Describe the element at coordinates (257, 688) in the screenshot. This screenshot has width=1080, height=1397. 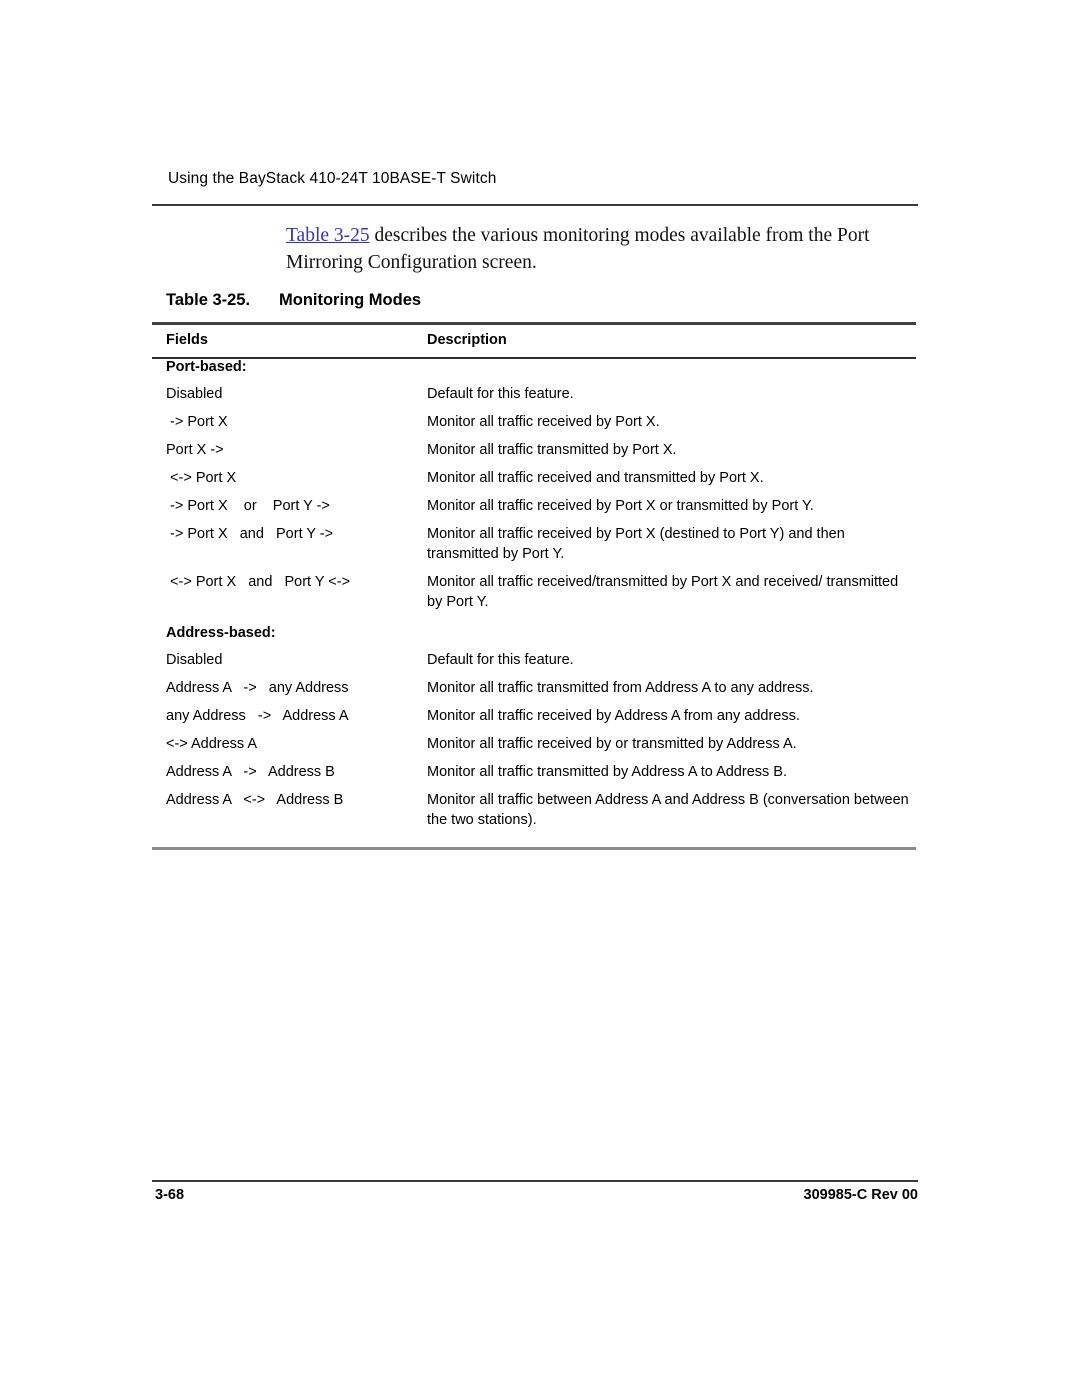
I see `cell-field: Address A -> any Address` at that location.